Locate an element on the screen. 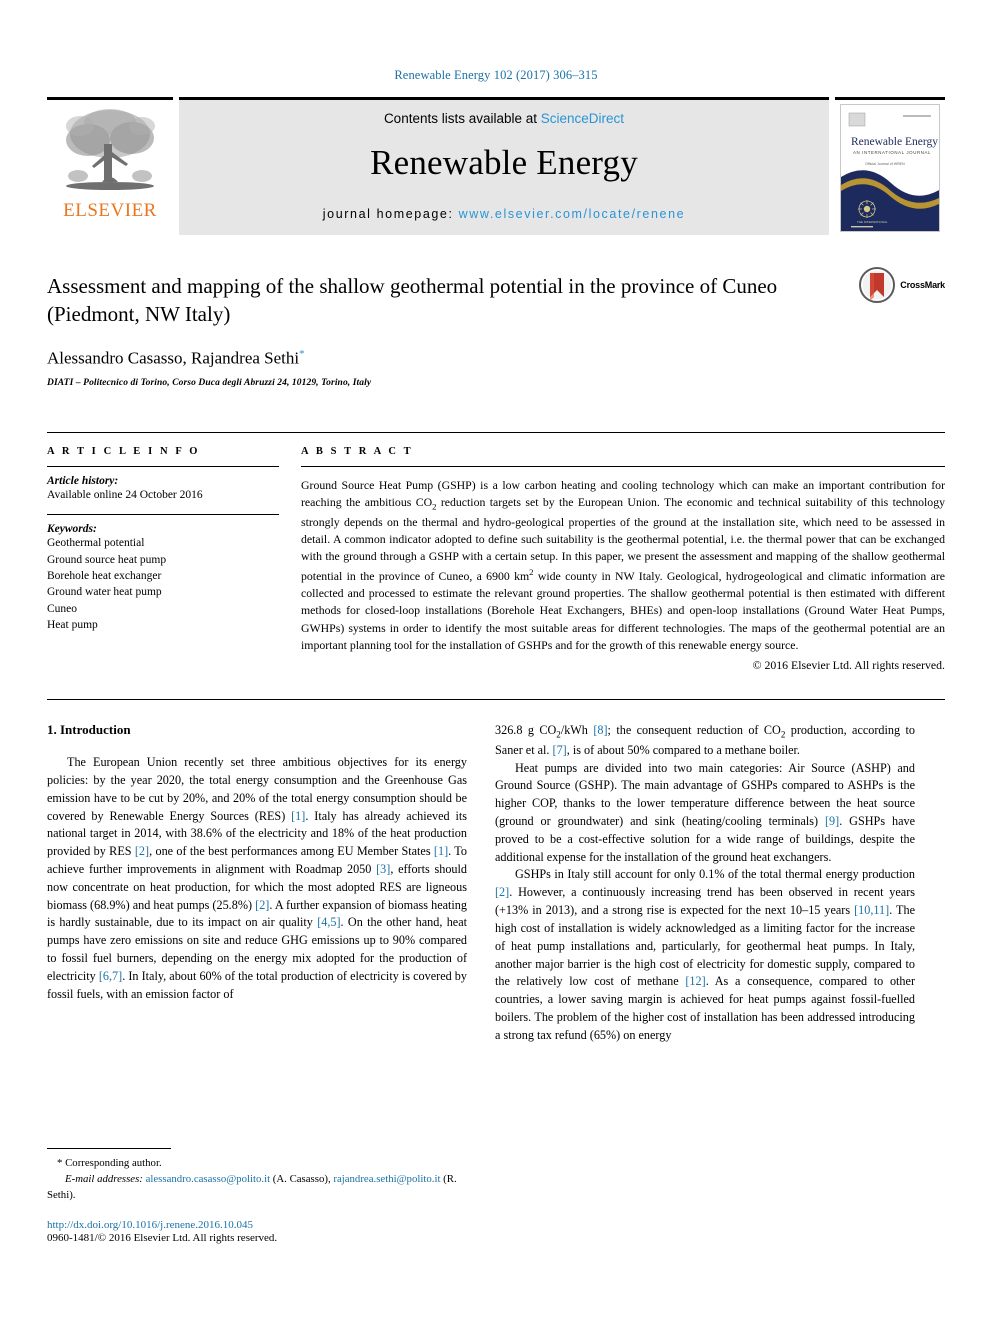  email1-name: (A. Casasso), is located at coordinates (302, 1178).